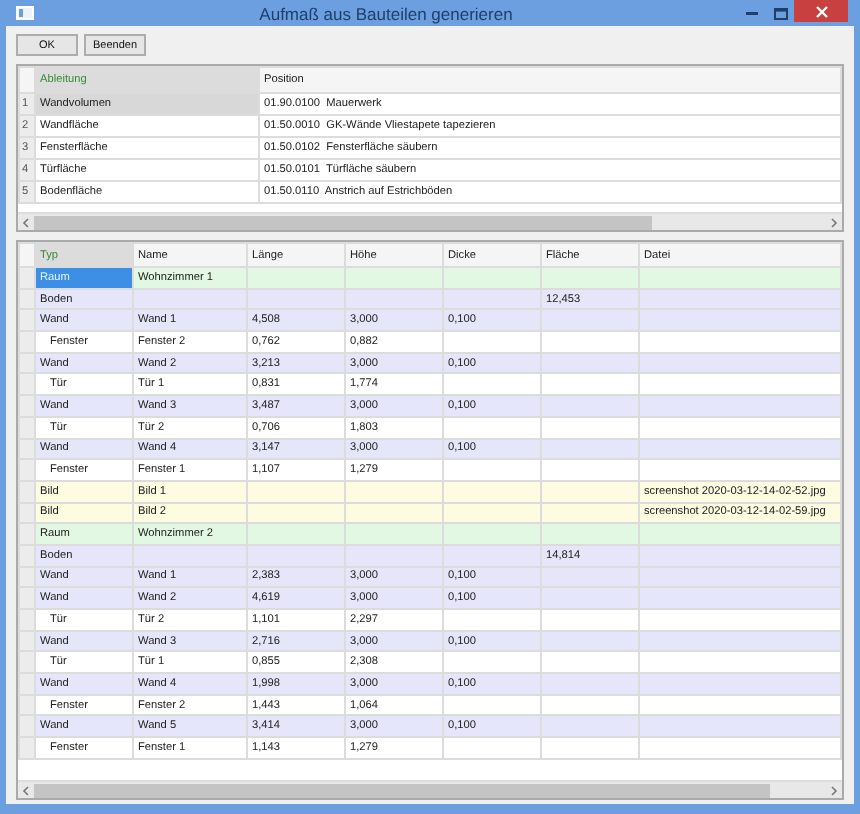 The width and height of the screenshot is (860, 814). Describe the element at coordinates (386, 13) in the screenshot. I see `window-title: Aufmaß aus Bauteilen generieren` at that location.